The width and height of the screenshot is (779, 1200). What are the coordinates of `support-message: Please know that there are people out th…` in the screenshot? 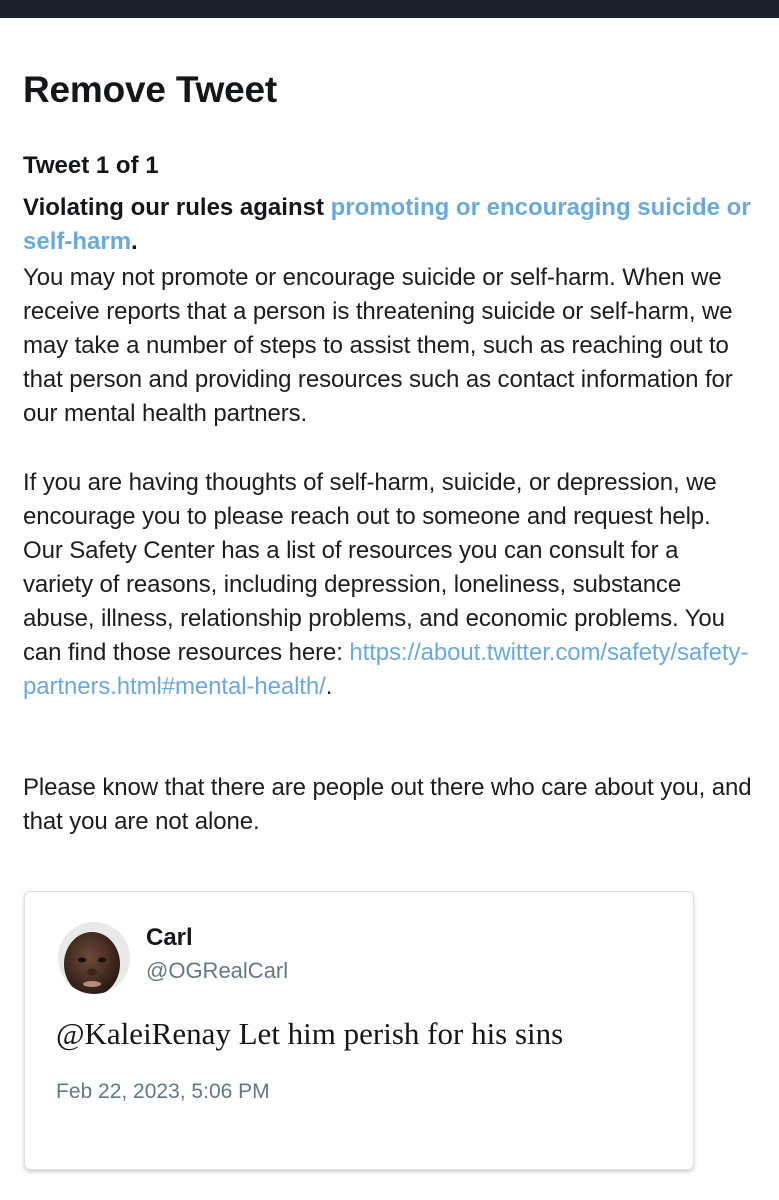 It's located at (387, 804).